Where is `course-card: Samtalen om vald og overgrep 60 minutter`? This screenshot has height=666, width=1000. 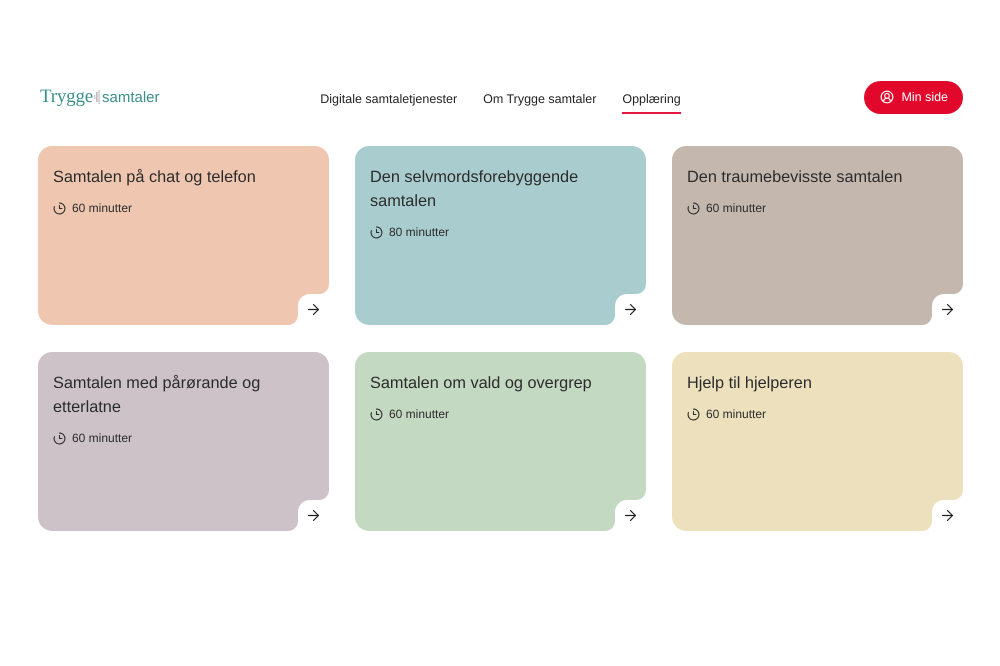
course-card: Samtalen om vald og overgrep 60 minutter is located at coordinates (500, 441).